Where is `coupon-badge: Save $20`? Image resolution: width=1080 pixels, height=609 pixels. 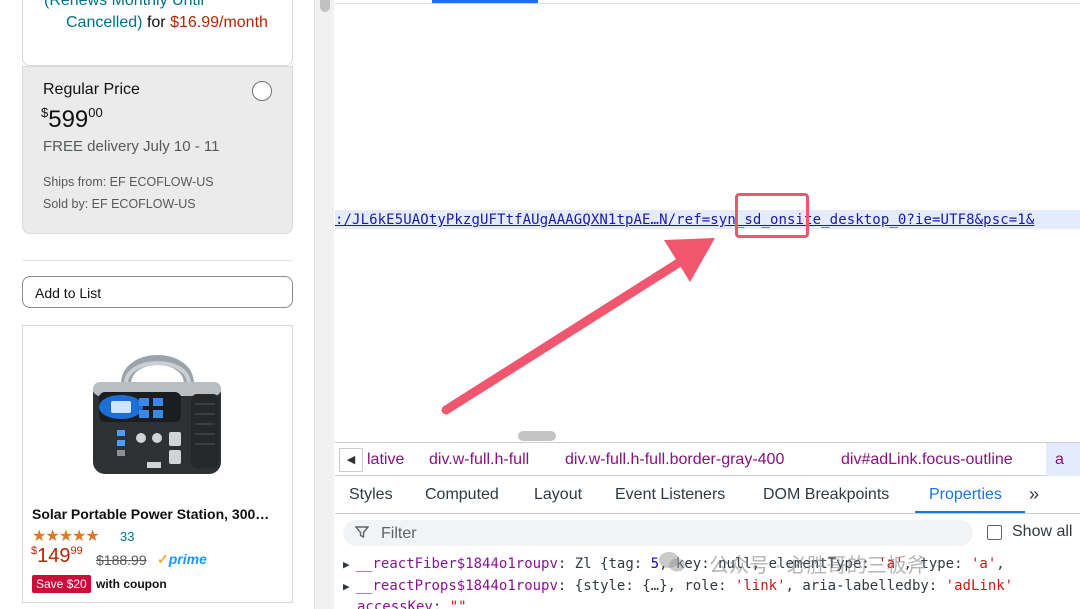 coupon-badge: Save $20 is located at coordinates (61, 584).